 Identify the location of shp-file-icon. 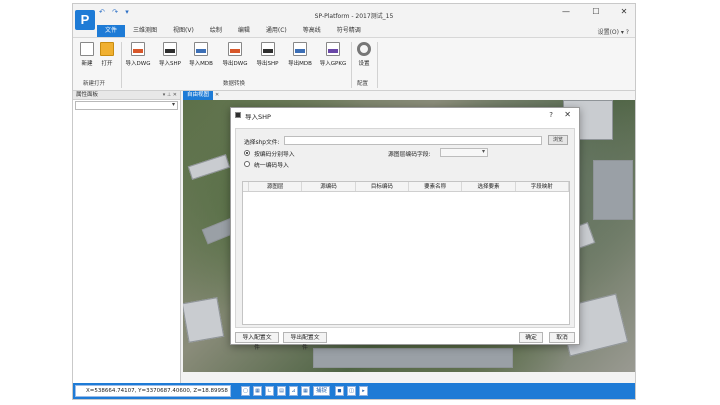
(170, 49).